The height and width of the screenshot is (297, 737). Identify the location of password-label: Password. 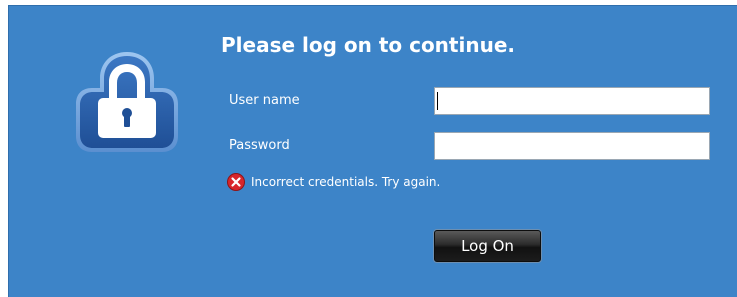
(259, 145).